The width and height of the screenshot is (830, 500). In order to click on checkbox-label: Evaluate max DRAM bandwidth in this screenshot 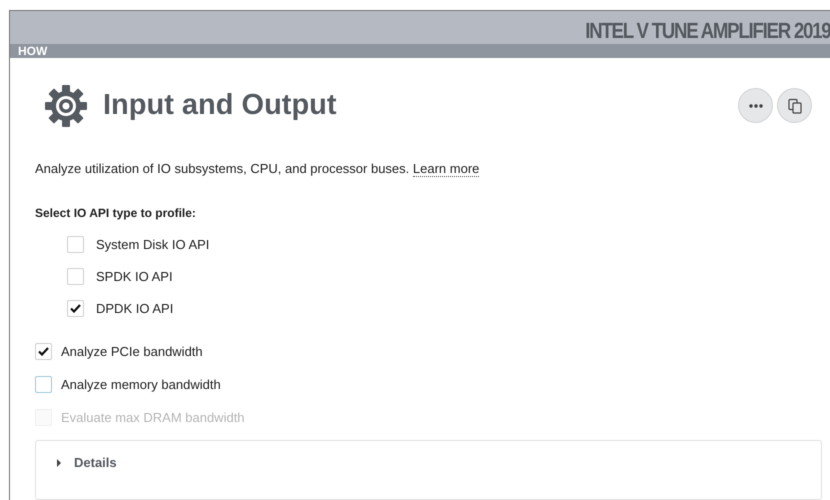, I will do `click(153, 417)`.